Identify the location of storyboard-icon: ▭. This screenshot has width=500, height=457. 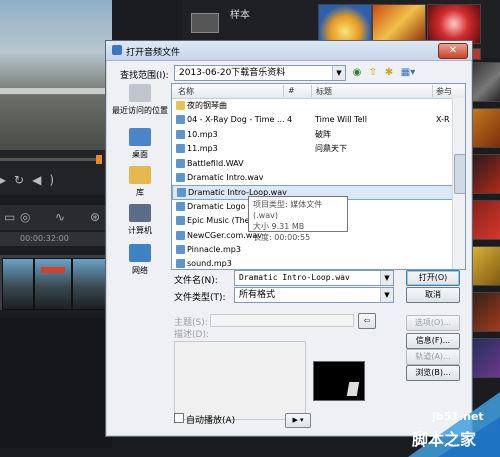
(9, 217).